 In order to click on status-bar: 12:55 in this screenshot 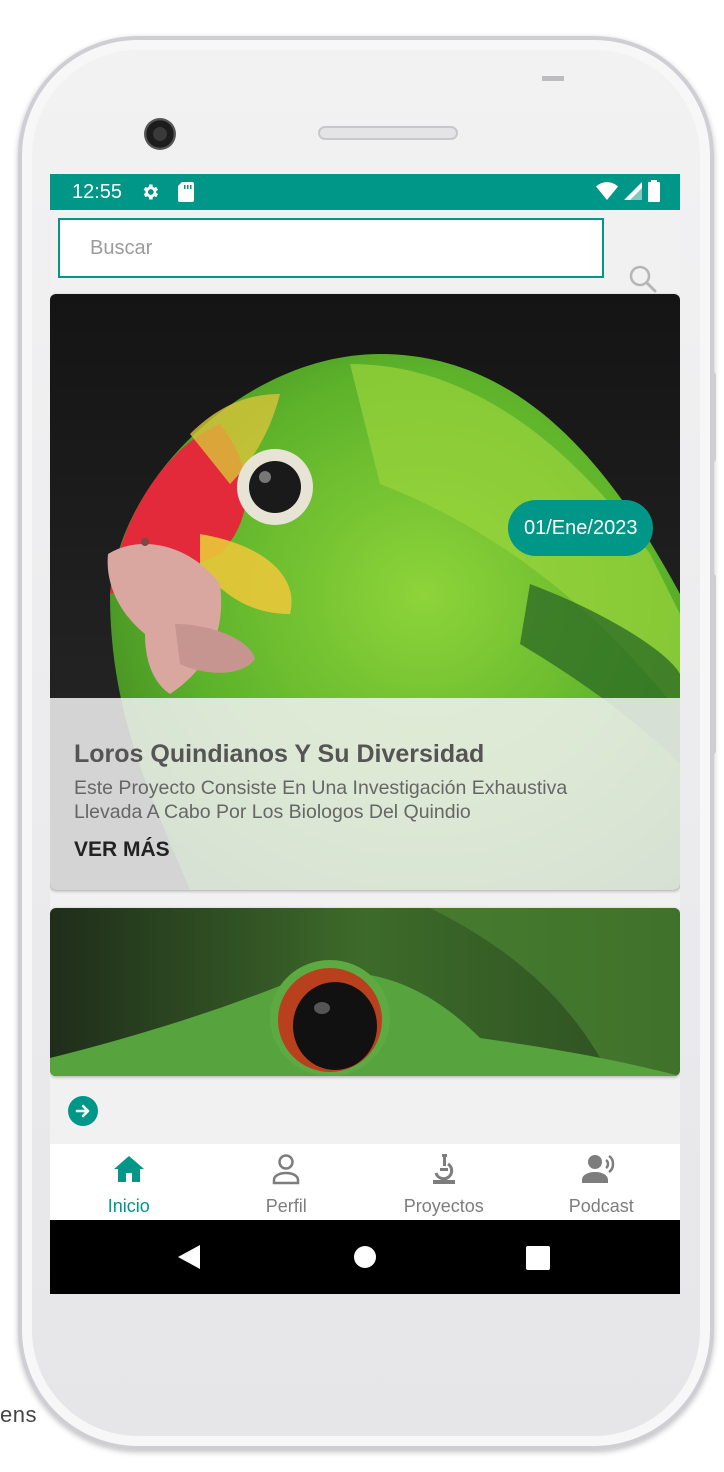, I will do `click(365, 192)`.